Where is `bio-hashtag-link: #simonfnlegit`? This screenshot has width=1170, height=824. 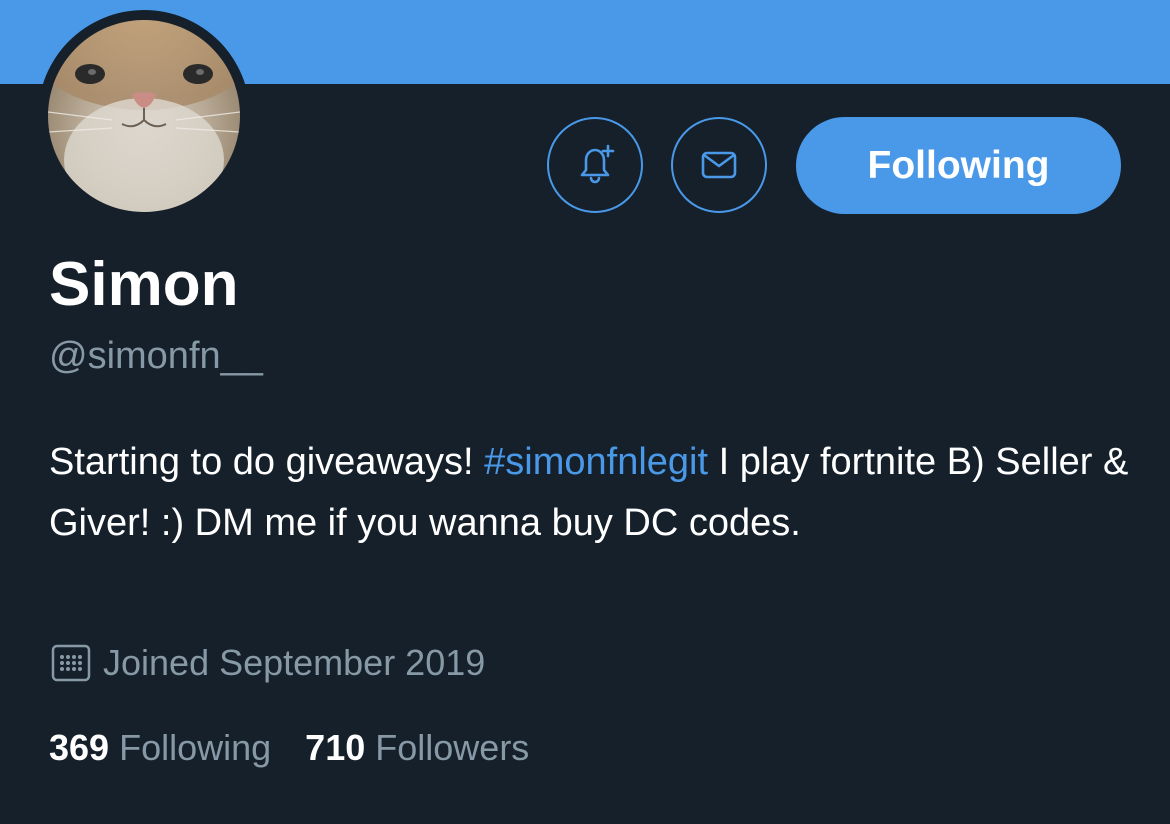 bio-hashtag-link: #simonfnlegit is located at coordinates (596, 462).